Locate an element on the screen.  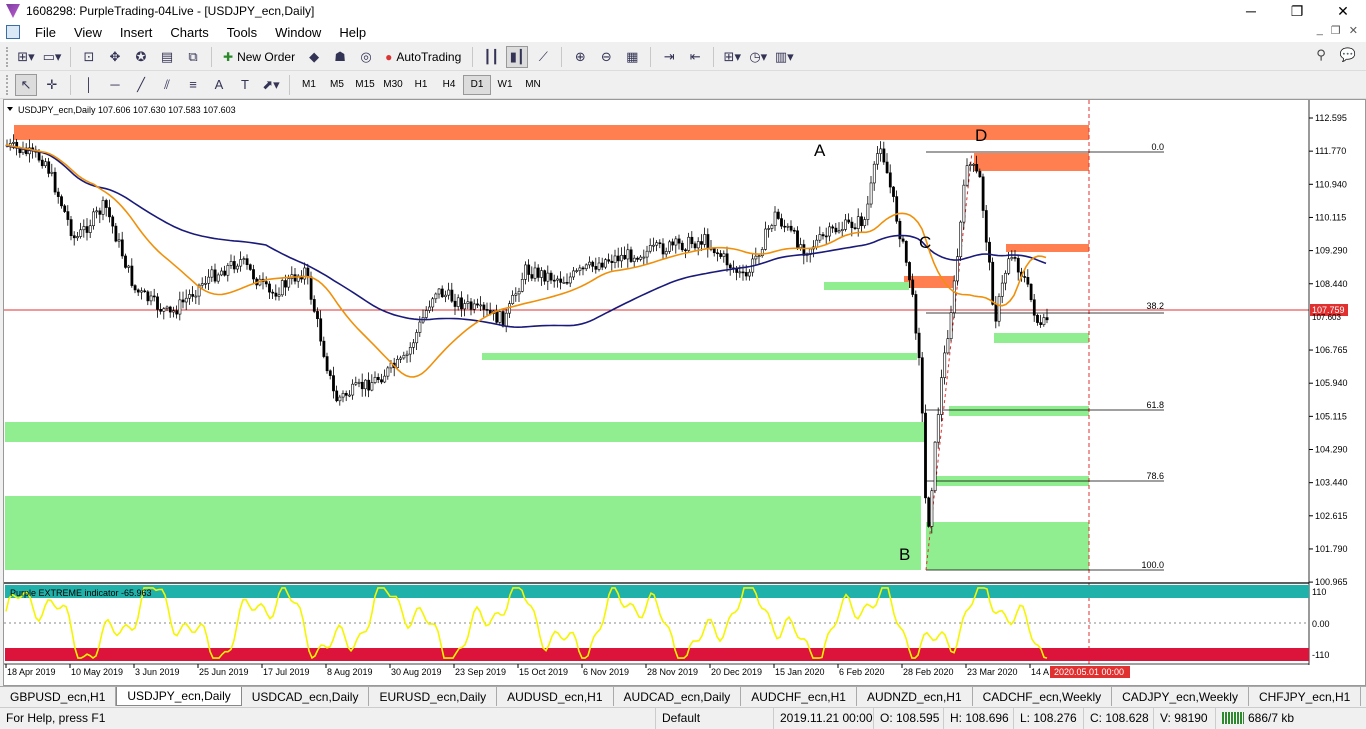
candlestick-icon: ▮┃ is located at coordinates (517, 56).